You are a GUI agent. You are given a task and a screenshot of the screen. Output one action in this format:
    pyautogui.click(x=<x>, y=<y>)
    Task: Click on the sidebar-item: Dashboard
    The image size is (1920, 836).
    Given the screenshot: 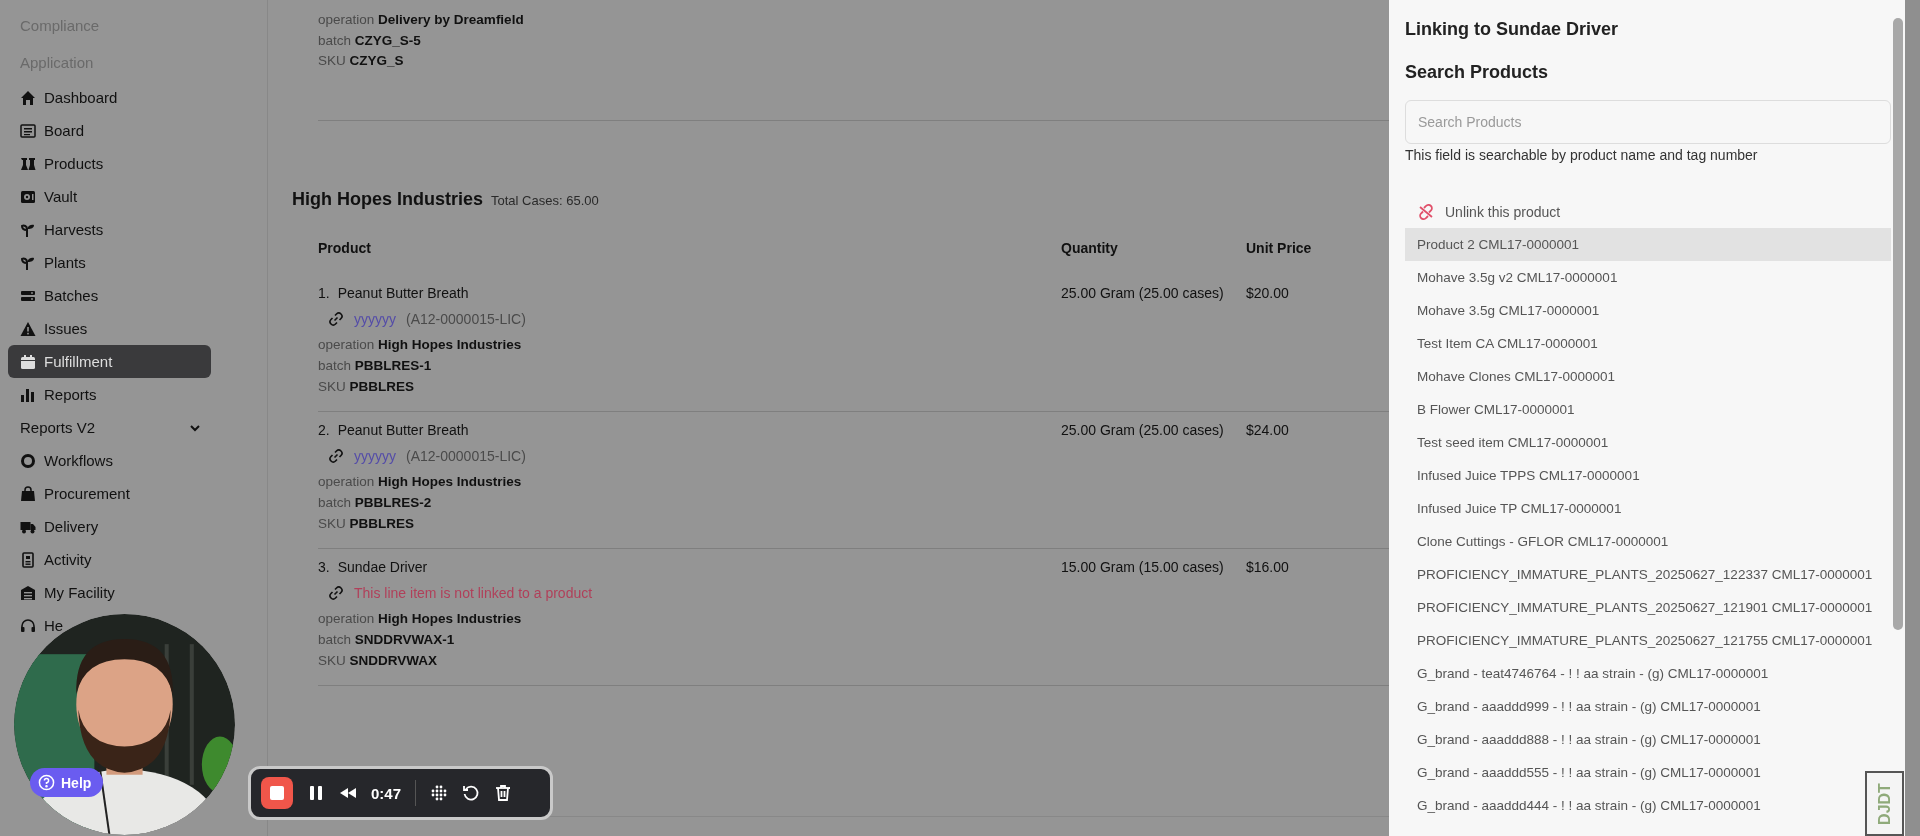 What is the action you would take?
    pyautogui.click(x=63, y=97)
    